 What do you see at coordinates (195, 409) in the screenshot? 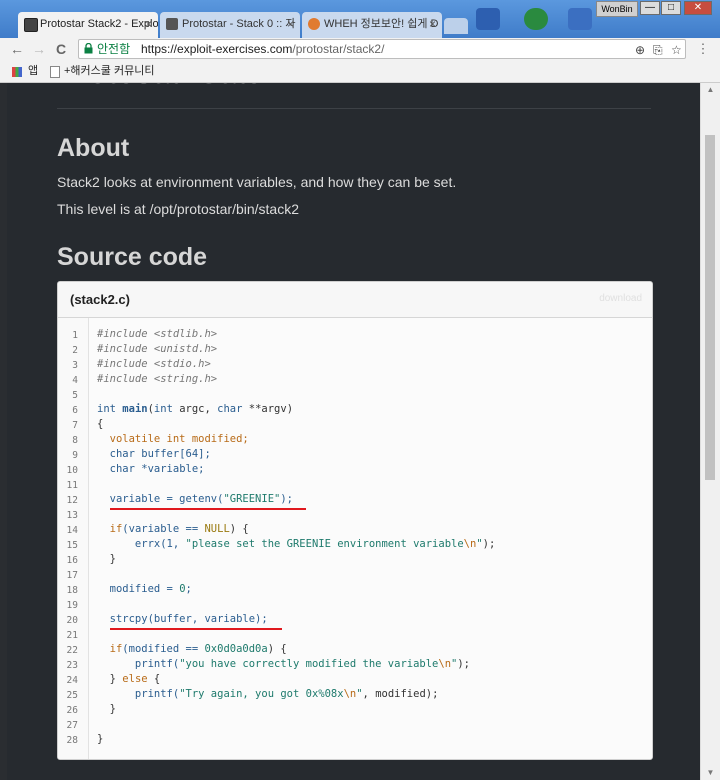
I see `code-line: int main(int argc, char **argv)` at bounding box center [195, 409].